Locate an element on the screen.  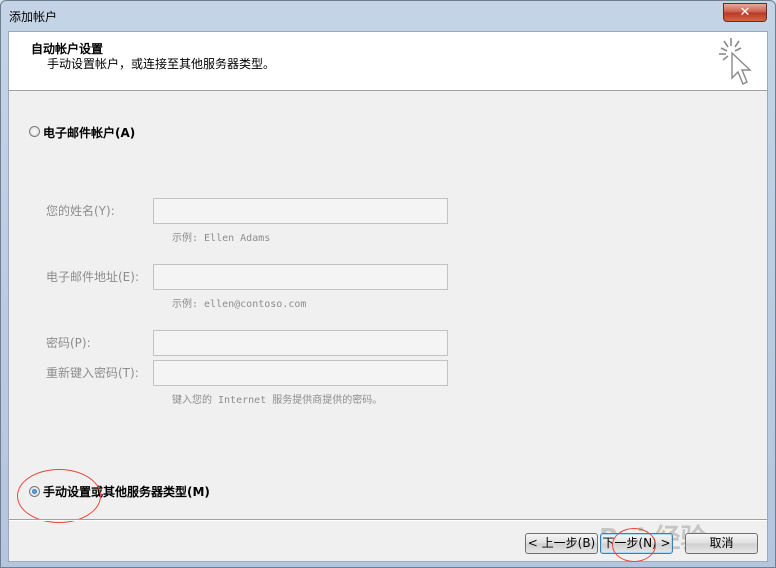
password-hint: 键入您的 Internet 服务提供商提供的密码。 is located at coordinates (277, 400).